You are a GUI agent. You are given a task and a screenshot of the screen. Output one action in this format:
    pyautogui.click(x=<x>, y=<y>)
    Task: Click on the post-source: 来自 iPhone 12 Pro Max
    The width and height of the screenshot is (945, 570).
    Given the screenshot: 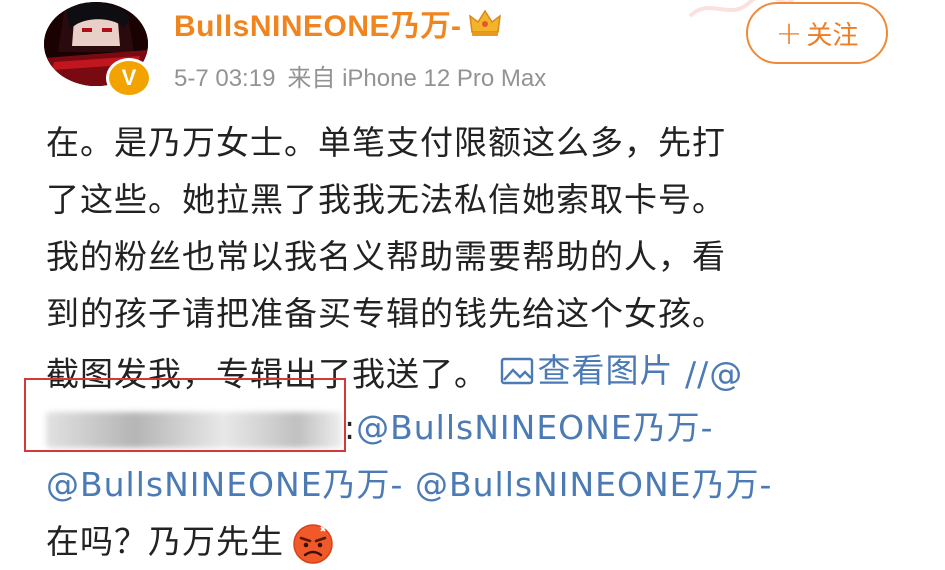 What is the action you would take?
    pyautogui.click(x=417, y=78)
    